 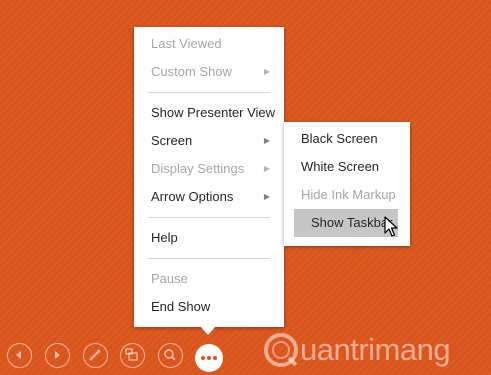 I want to click on menu-item-pause: Pause, so click(x=209, y=279).